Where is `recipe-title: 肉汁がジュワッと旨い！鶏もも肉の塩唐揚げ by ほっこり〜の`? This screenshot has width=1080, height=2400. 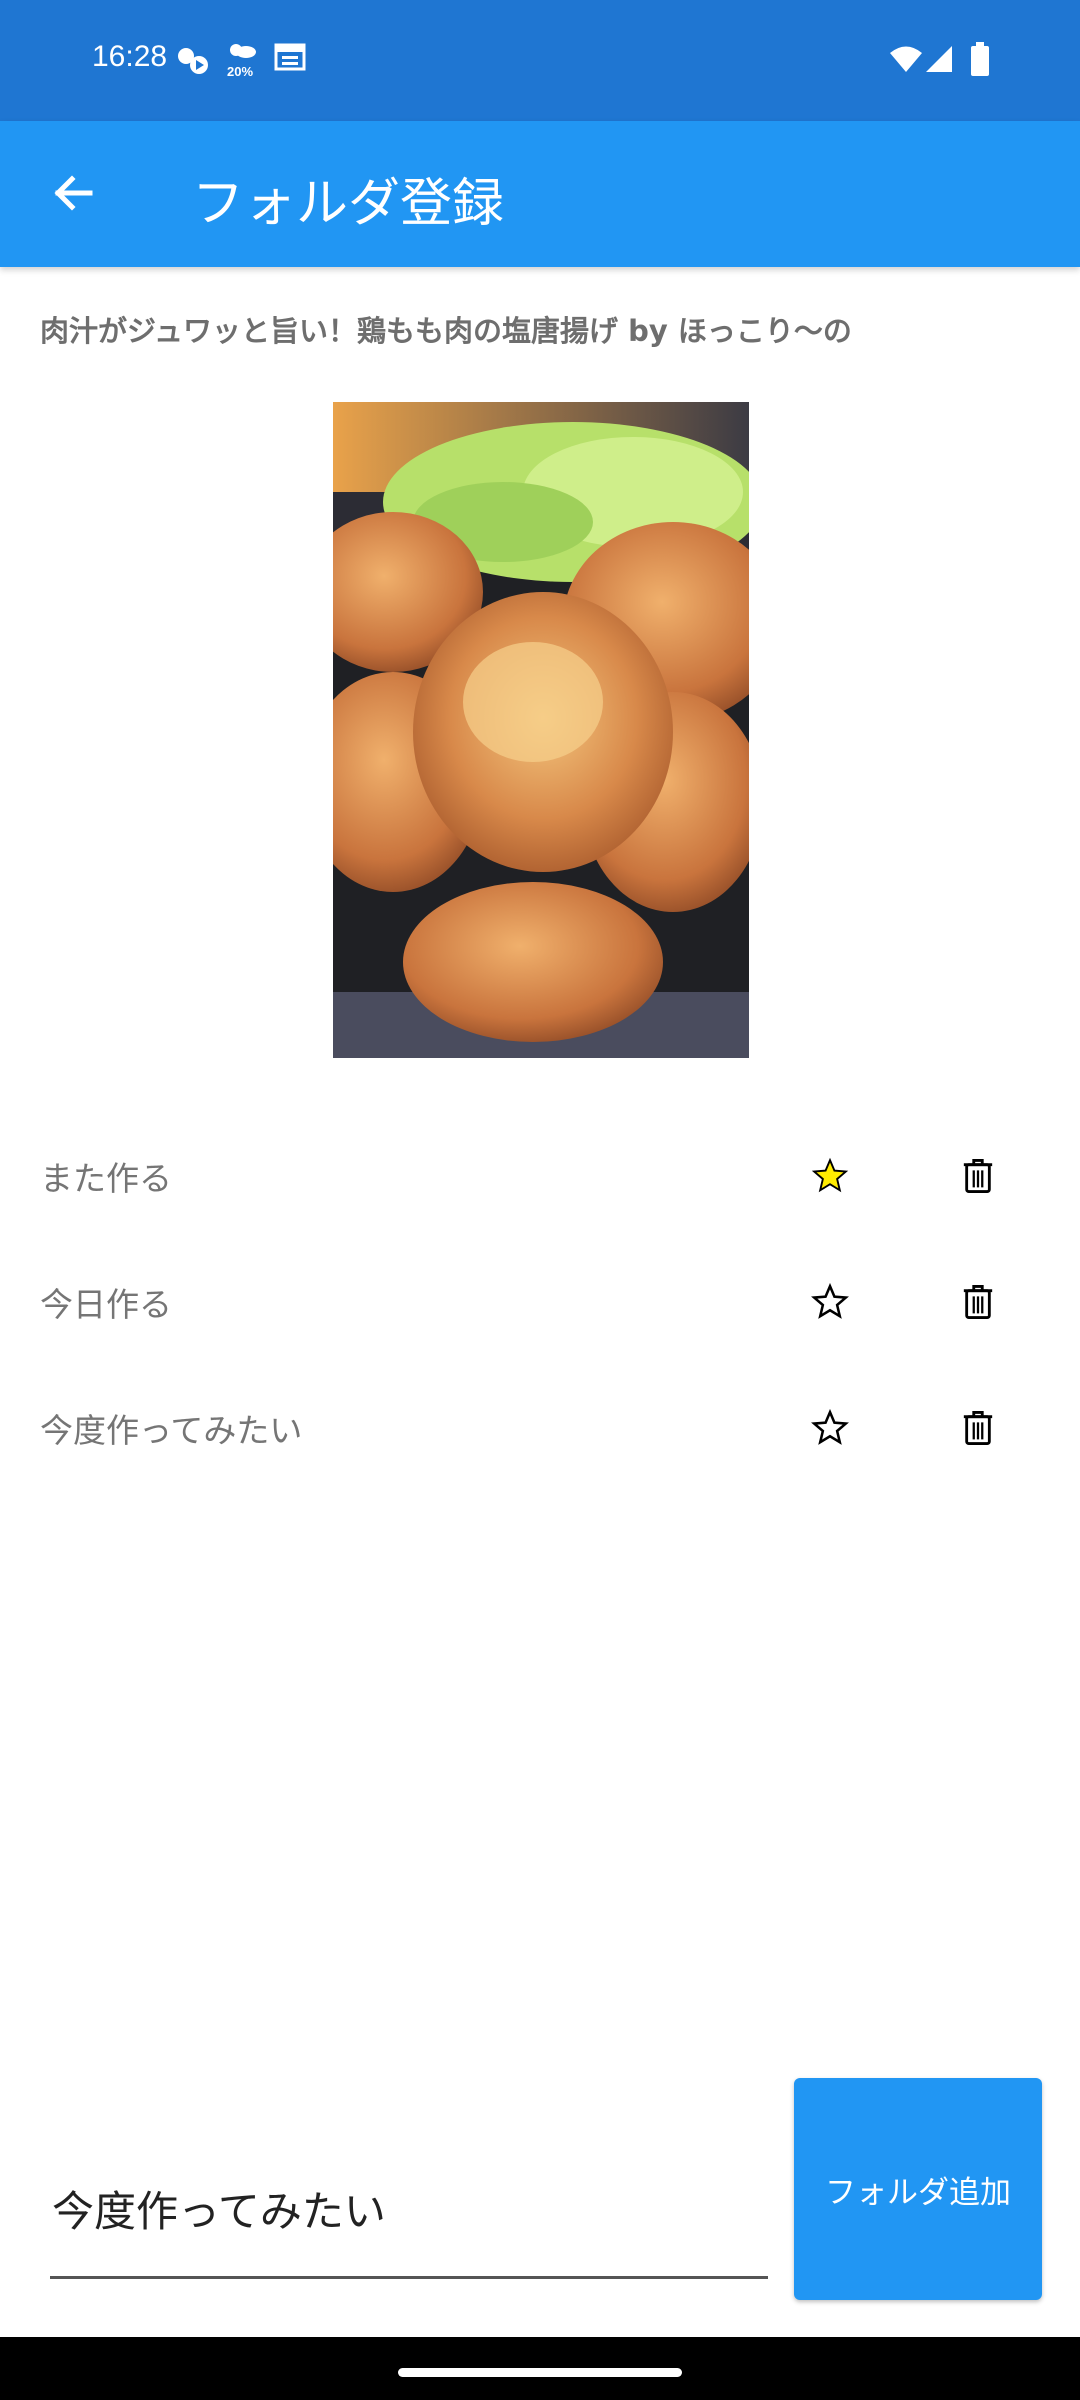
recipe-title: 肉汁がジュワッと旨い！鶏もも肉の塩唐揚げ by ほっこり〜の is located at coordinates (446, 331).